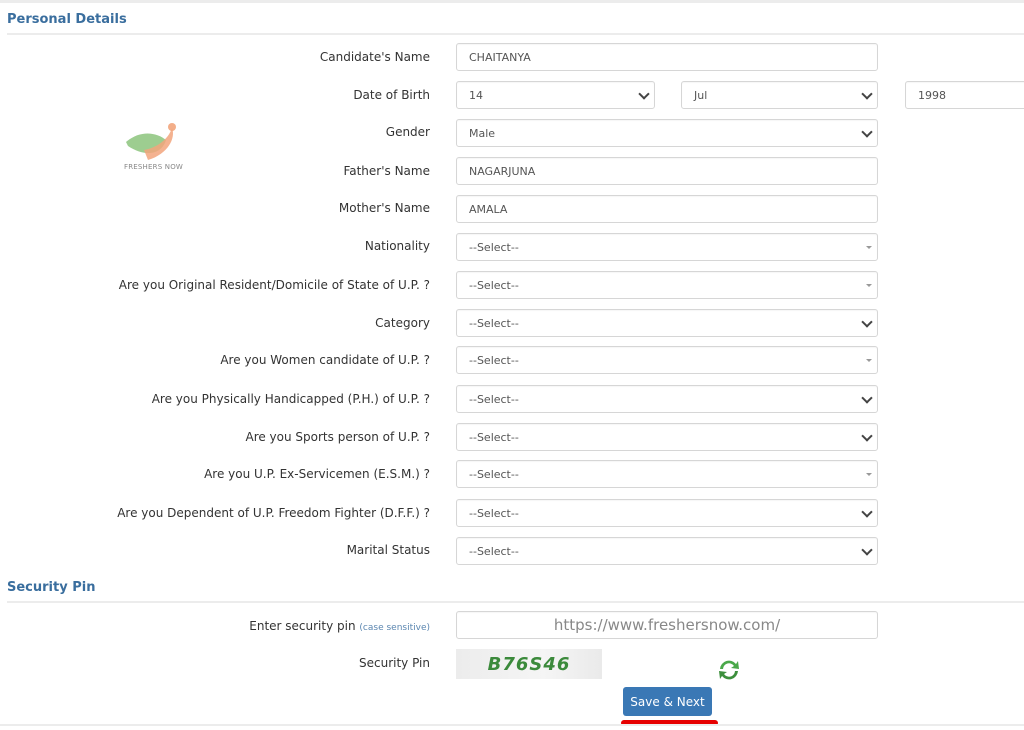 This screenshot has height=730, width=1024. Describe the element at coordinates (325, 360) in the screenshot. I see `women-candidate-label: Are you Women candidate of U.P. ?` at that location.